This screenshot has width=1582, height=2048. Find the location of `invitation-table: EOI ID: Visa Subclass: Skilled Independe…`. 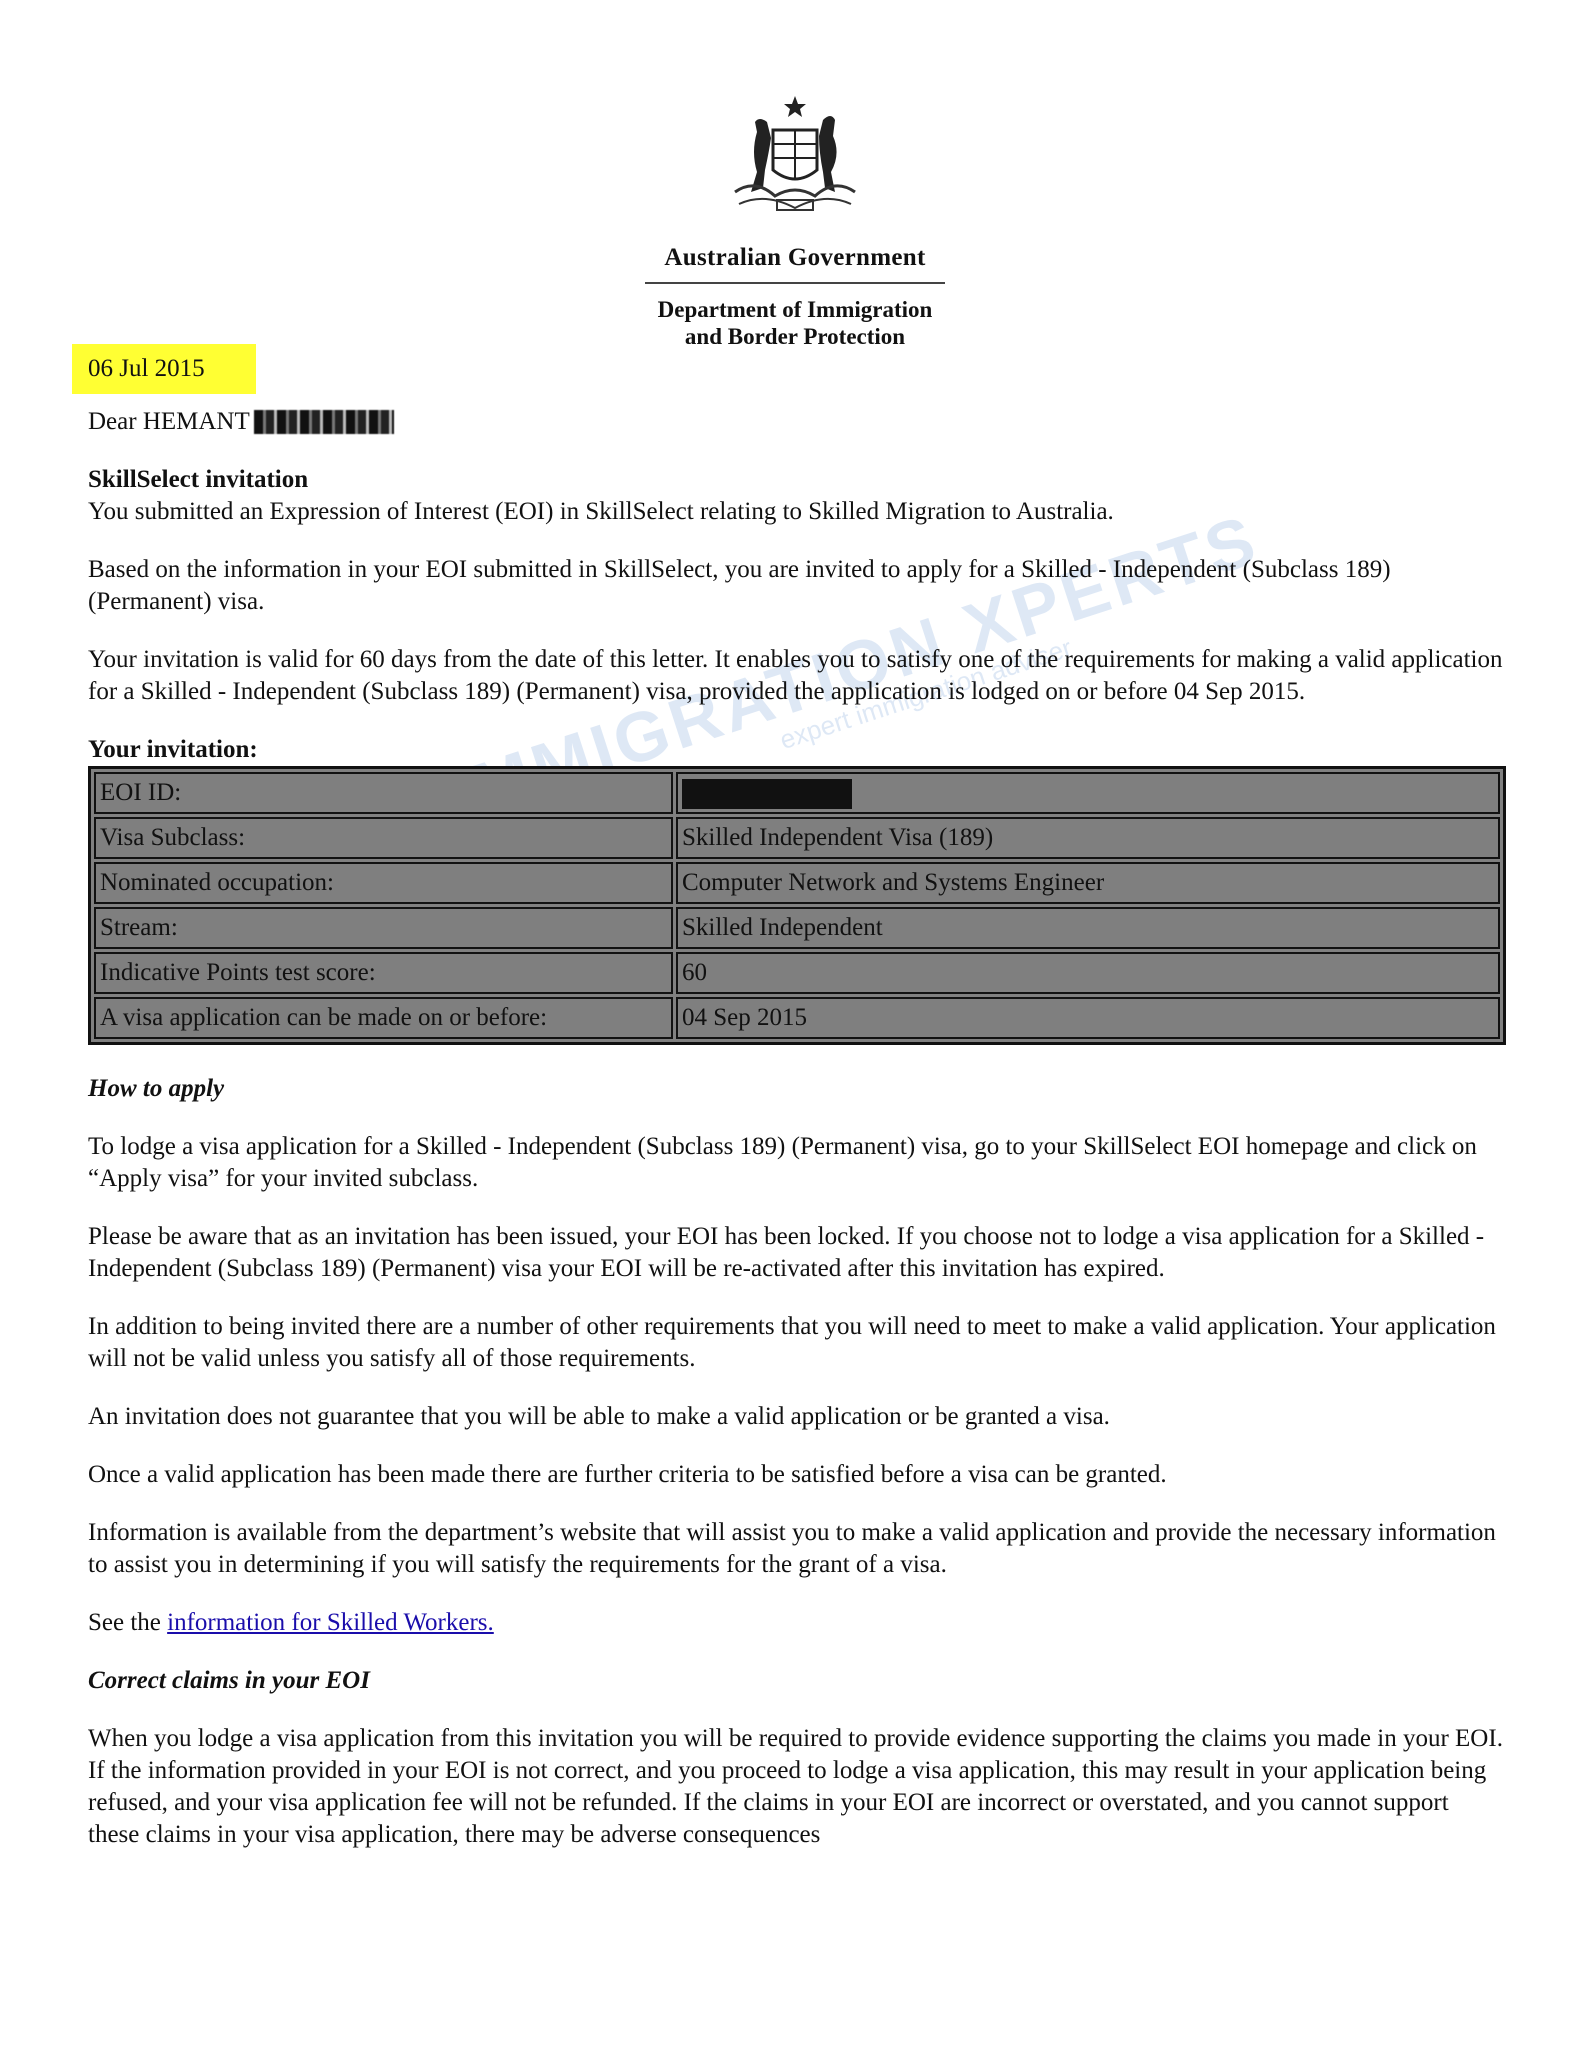

invitation-table: EOI ID: Visa Subclass: Skilled Independe… is located at coordinates (797, 905).